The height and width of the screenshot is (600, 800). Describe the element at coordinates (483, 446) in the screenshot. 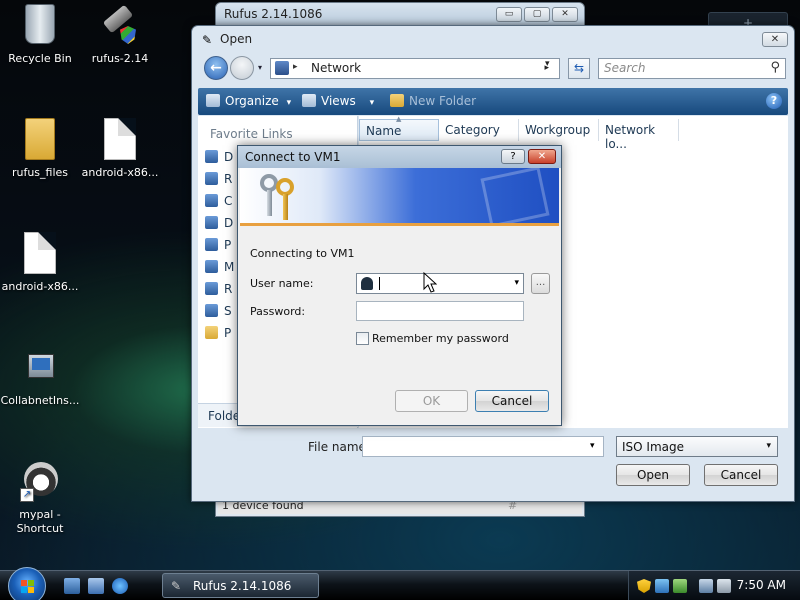

I see `file-name-input` at that location.